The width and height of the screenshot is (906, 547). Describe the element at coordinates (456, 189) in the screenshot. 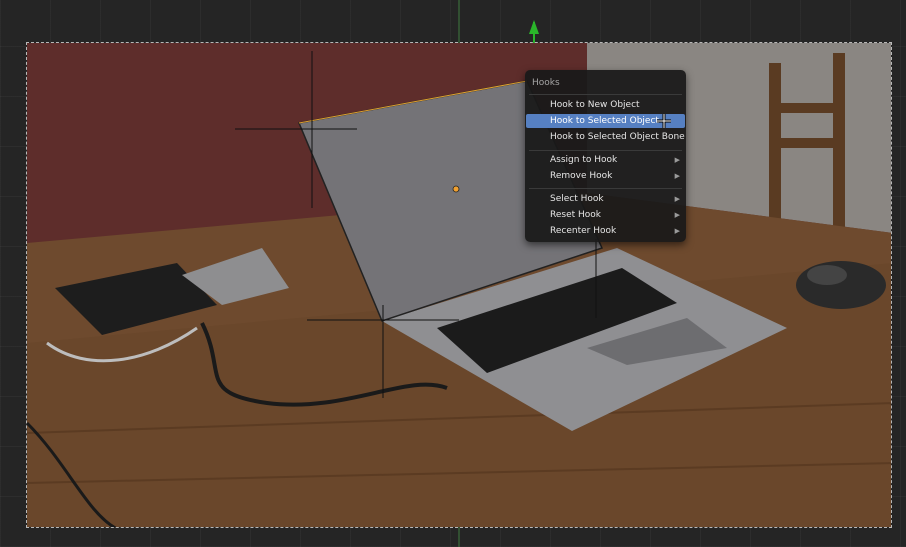

I see `object-origin-dot` at that location.